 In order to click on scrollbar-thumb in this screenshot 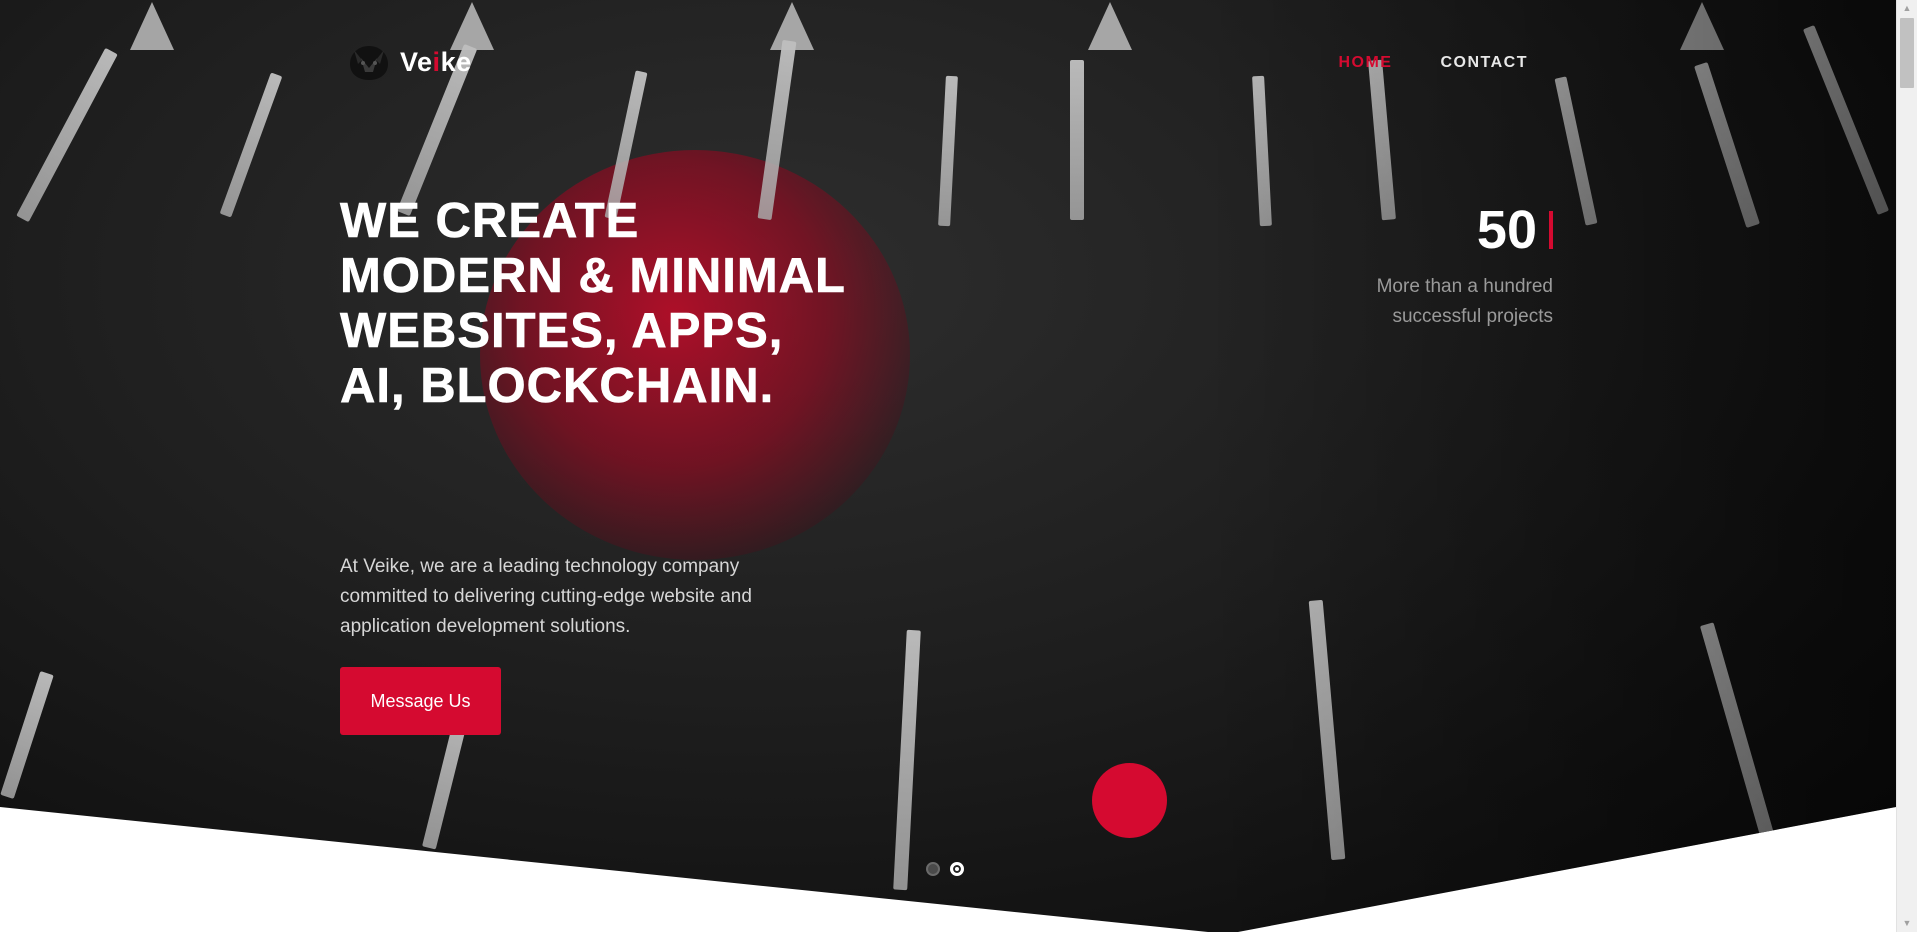, I will do `click(1907, 53)`.